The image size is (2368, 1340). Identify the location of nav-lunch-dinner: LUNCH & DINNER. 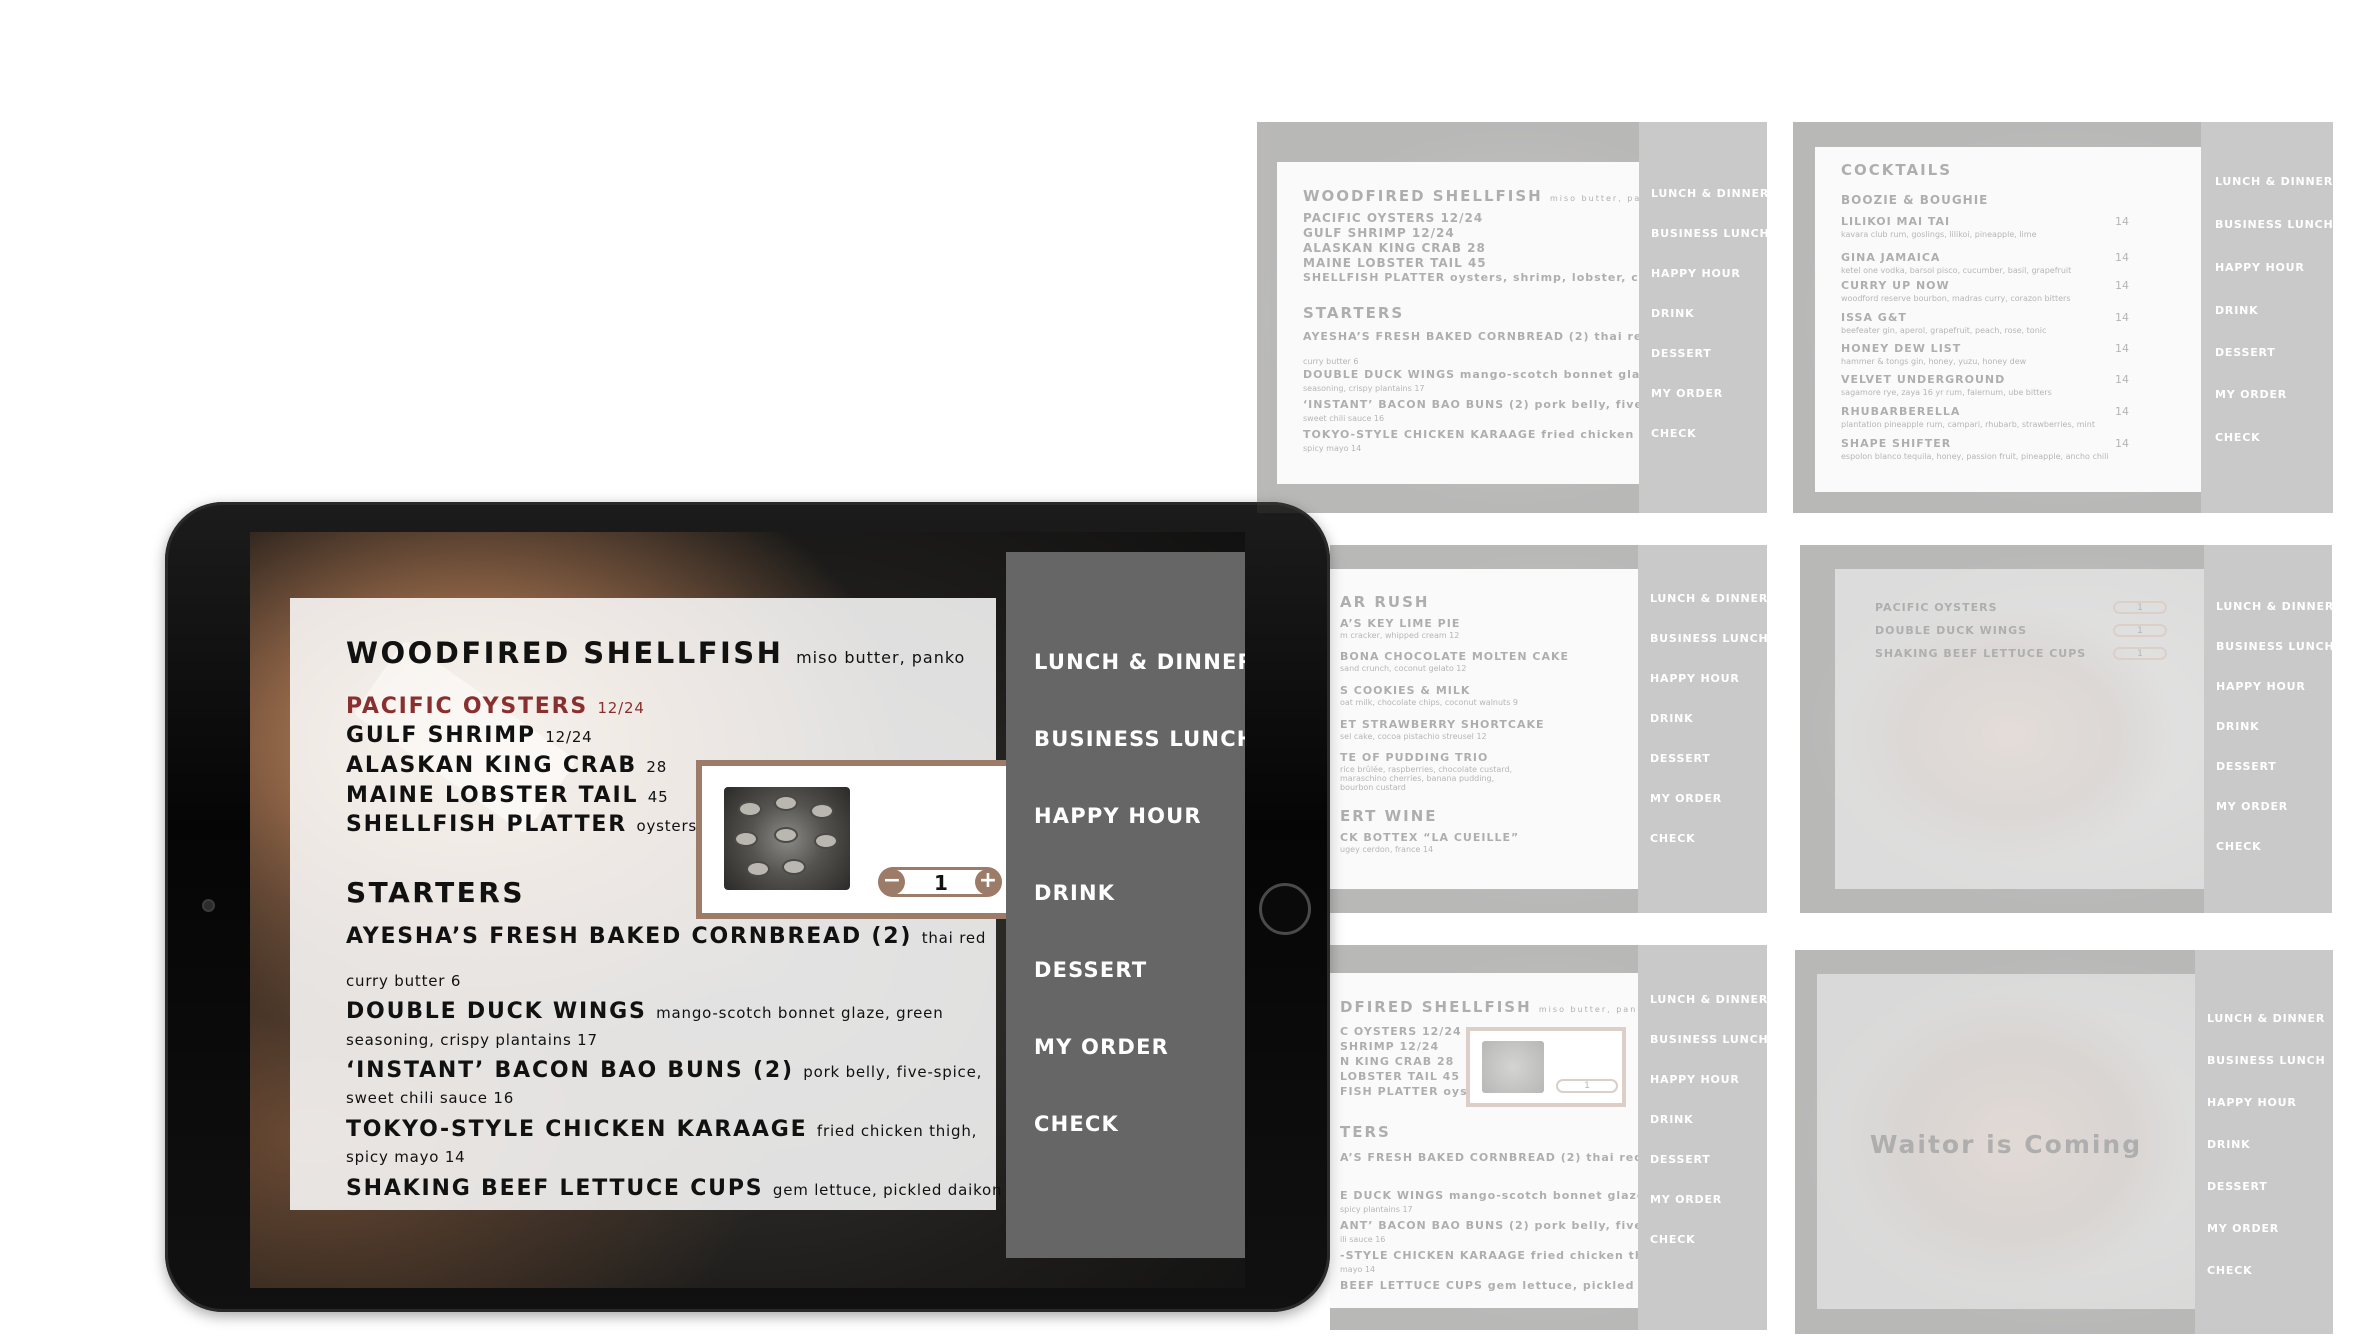
(1139, 662).